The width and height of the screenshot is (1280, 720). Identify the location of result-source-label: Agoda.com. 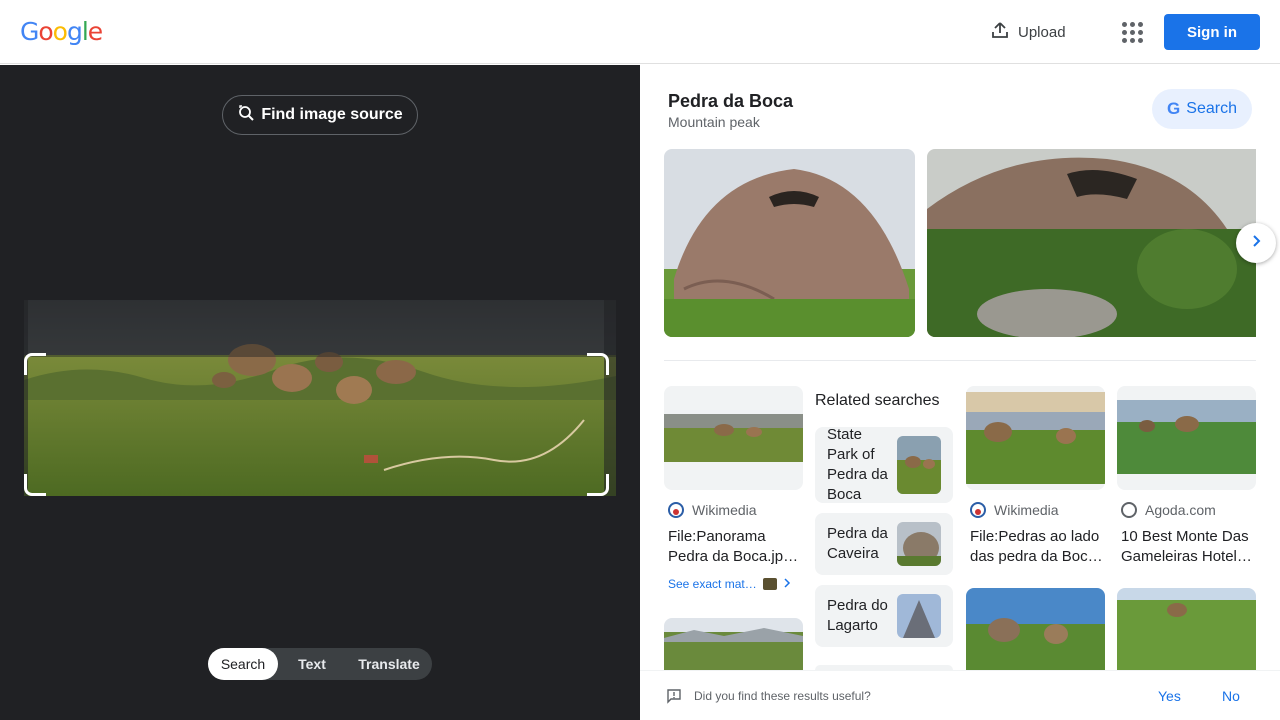
(1180, 510).